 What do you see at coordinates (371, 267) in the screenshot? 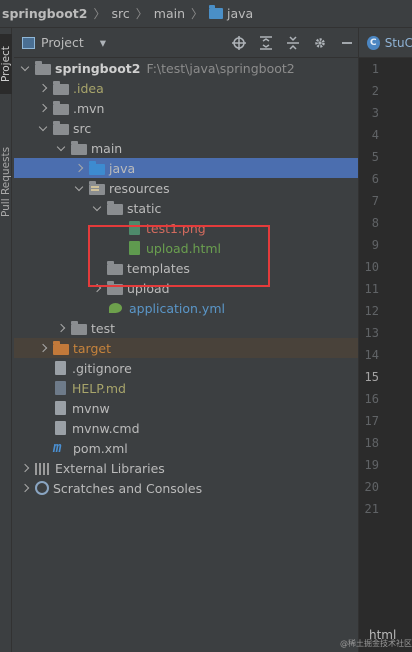
I see `line-number: 10` at bounding box center [371, 267].